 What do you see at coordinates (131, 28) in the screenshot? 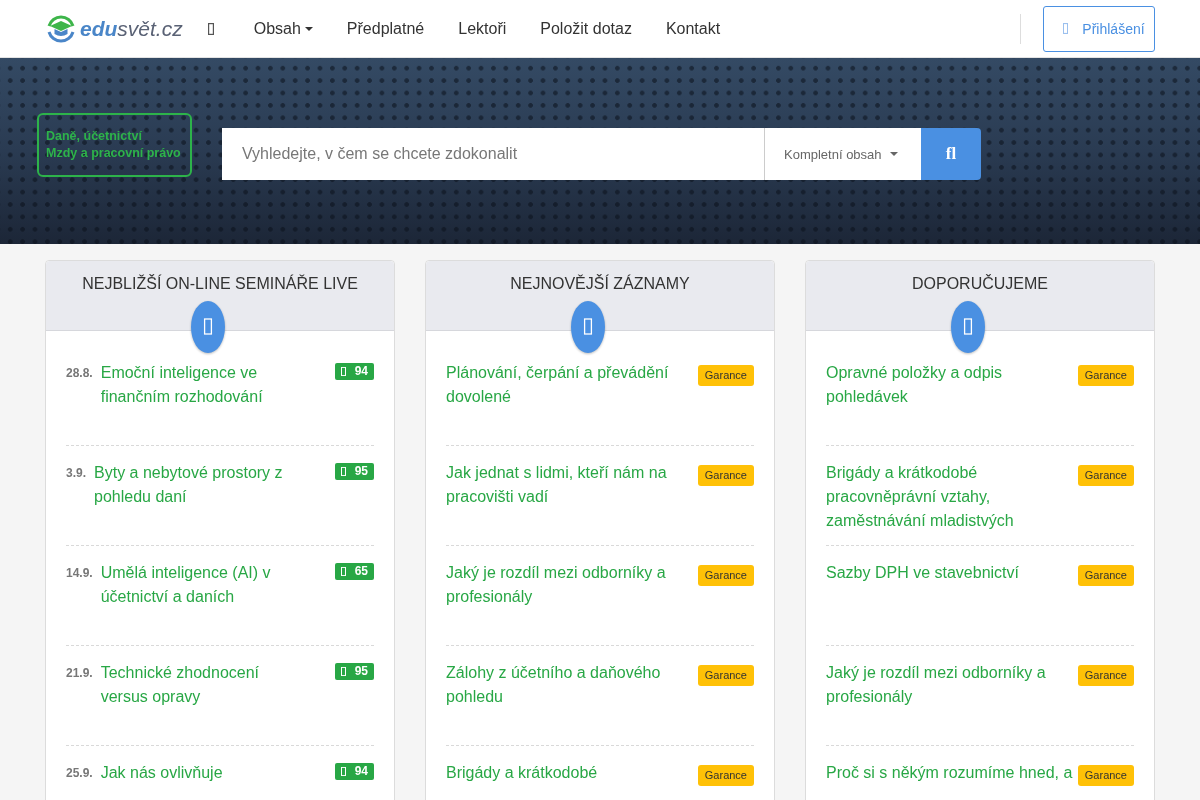
I see `logo-text: edusvět.cz` at bounding box center [131, 28].